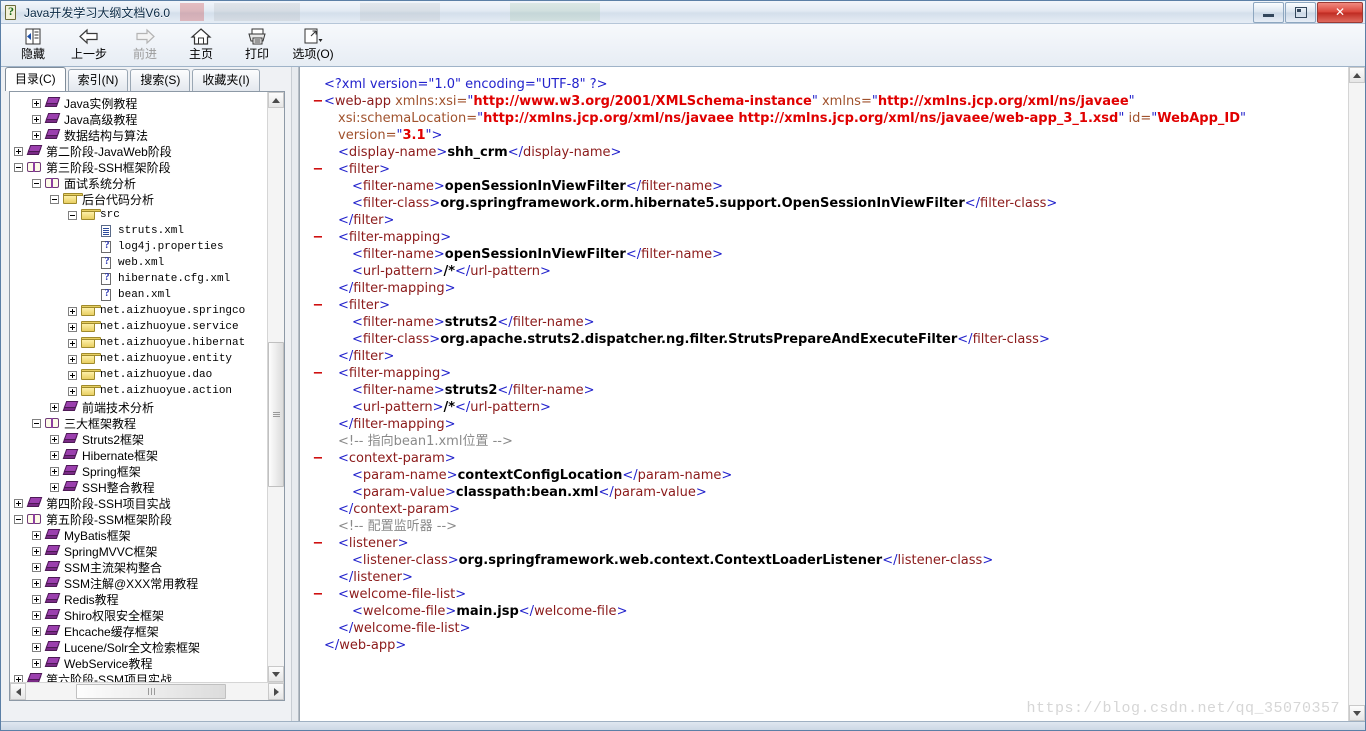 The width and height of the screenshot is (1366, 731). What do you see at coordinates (276, 674) in the screenshot?
I see `scroll-down-button` at bounding box center [276, 674].